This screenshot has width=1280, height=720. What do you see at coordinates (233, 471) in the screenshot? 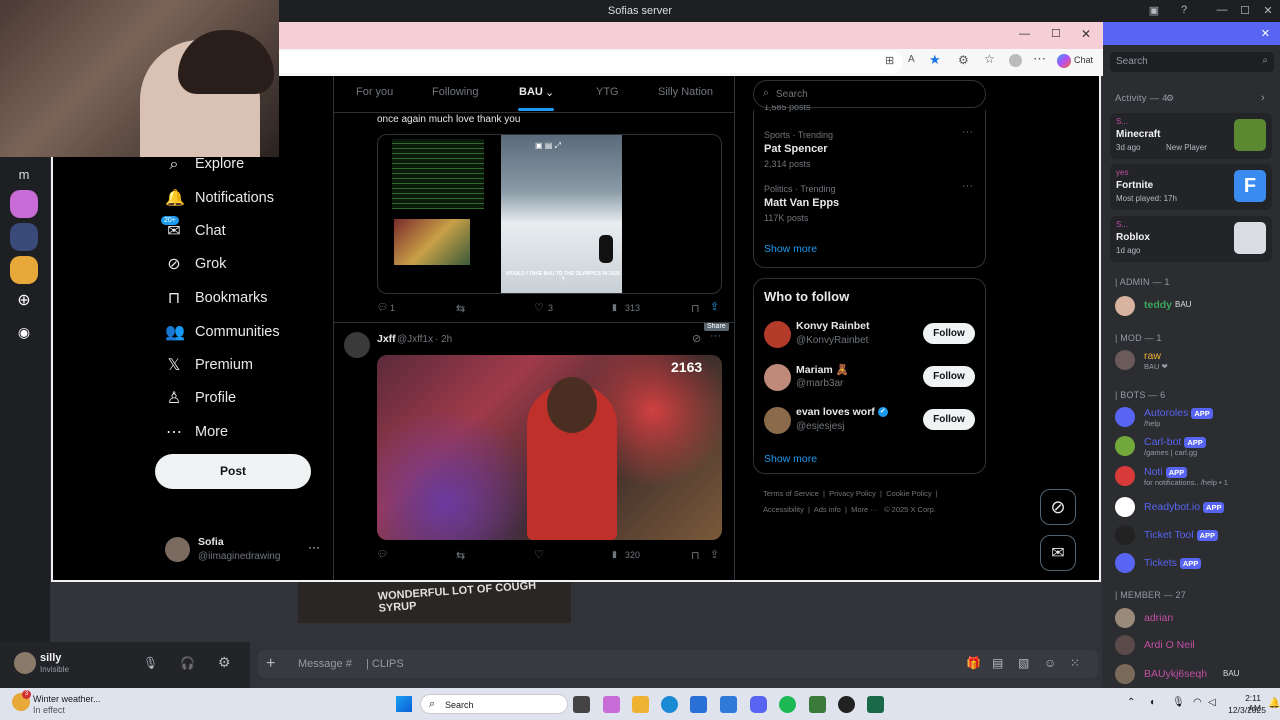
I see `post-button: Post` at bounding box center [233, 471].